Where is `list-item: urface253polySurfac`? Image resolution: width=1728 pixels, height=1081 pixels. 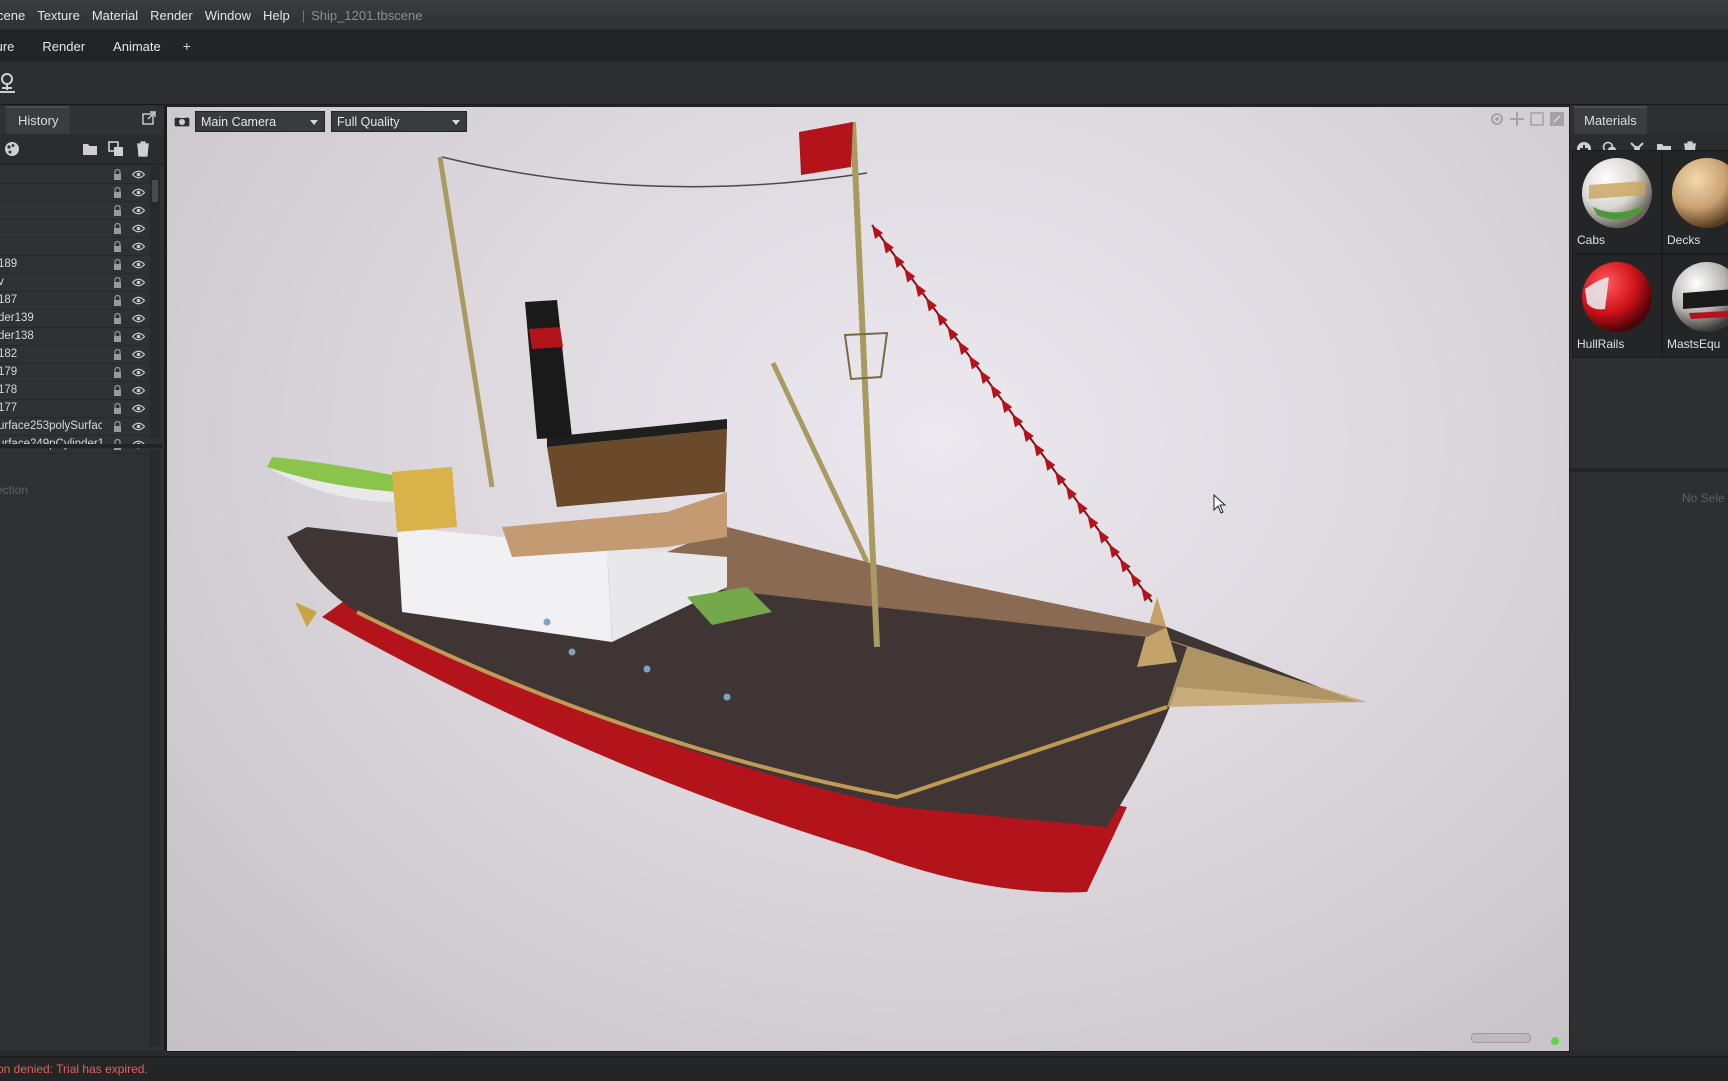
list-item: urface253polySurfac is located at coordinates (75, 427).